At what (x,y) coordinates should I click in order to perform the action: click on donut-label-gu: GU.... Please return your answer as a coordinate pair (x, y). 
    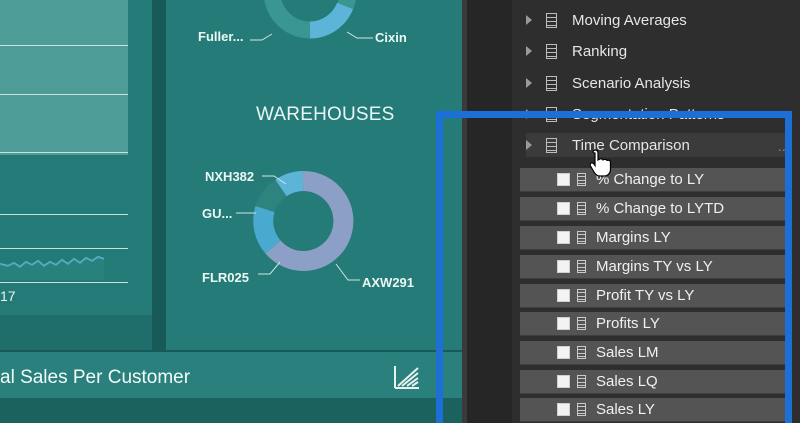
    Looking at the image, I should click on (217, 213).